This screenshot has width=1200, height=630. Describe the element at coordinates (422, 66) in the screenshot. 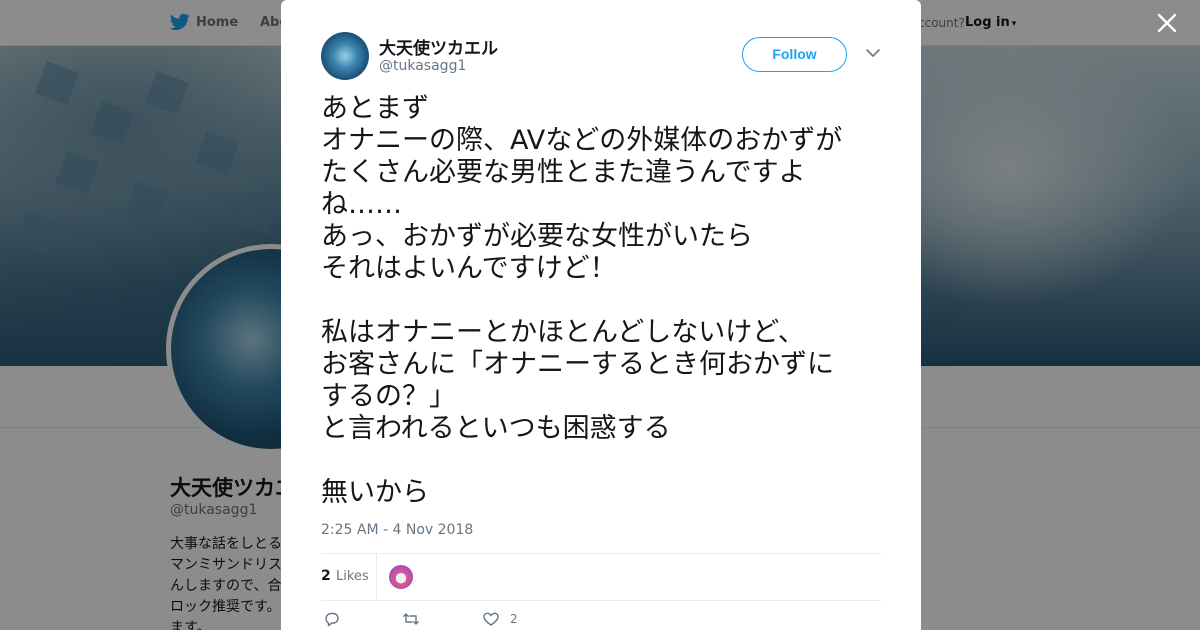

I see `author-handle: @tukasagg1` at that location.